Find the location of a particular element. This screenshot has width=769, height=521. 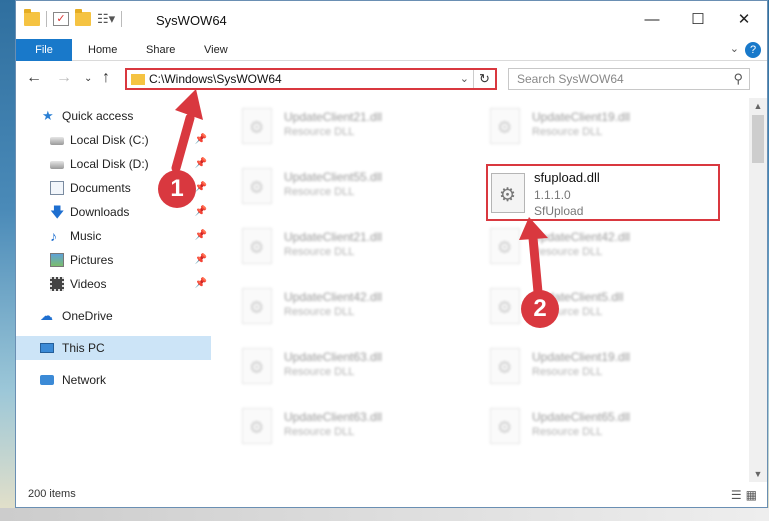

list-item: UpdateClient55.dll Resource DLL is located at coordinates (327, 187).